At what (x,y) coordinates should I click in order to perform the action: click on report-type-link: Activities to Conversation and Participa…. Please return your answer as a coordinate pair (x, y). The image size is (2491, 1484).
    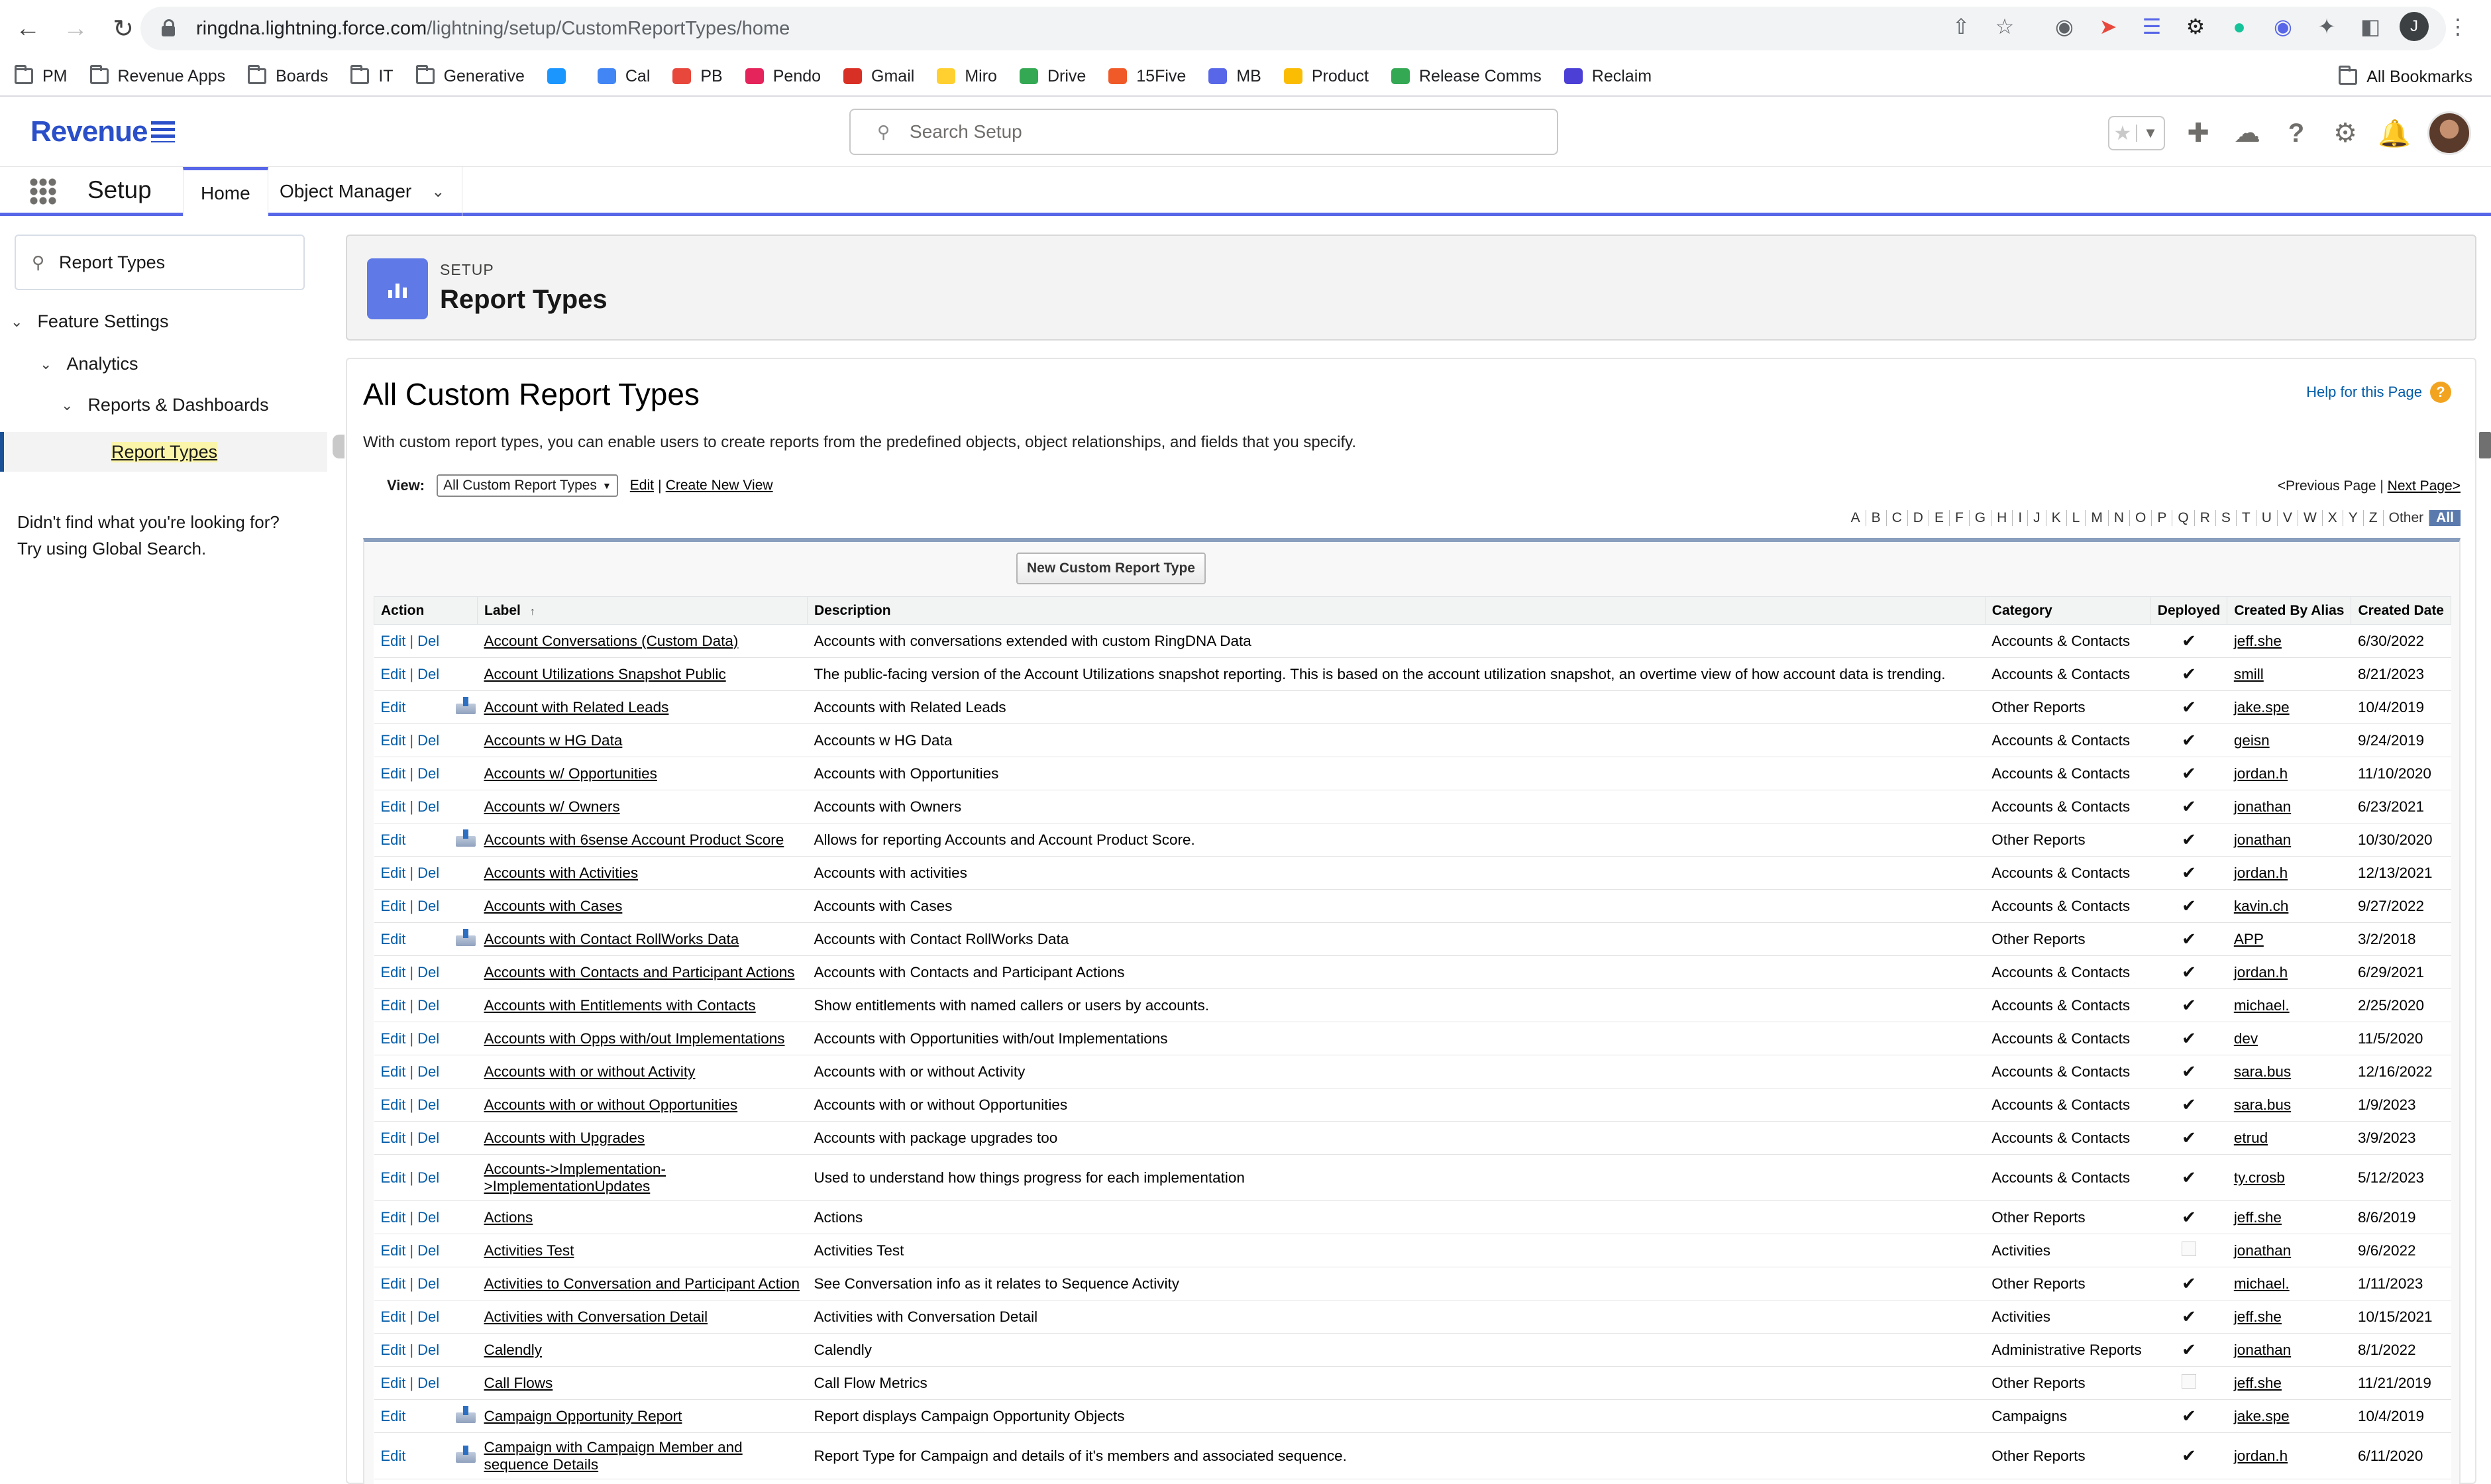
    Looking at the image, I should click on (642, 1283).